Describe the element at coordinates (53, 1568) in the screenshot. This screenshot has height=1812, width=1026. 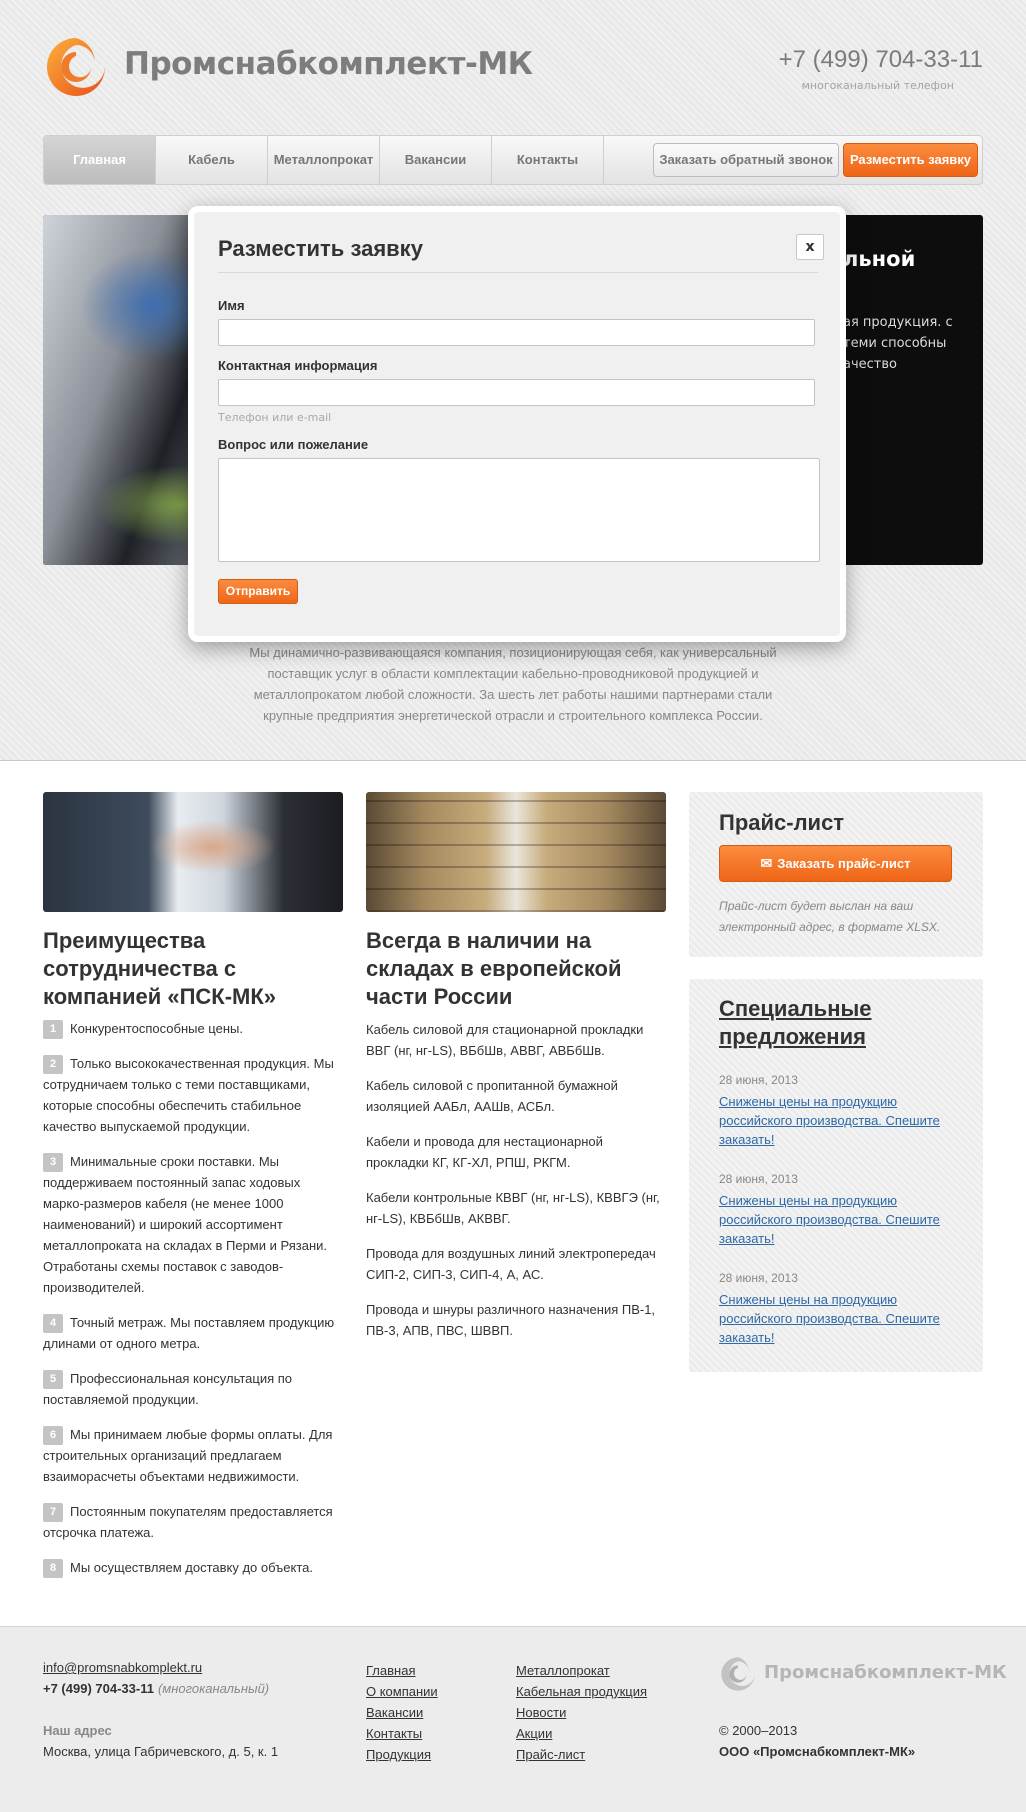
I see `list-number: 8` at that location.